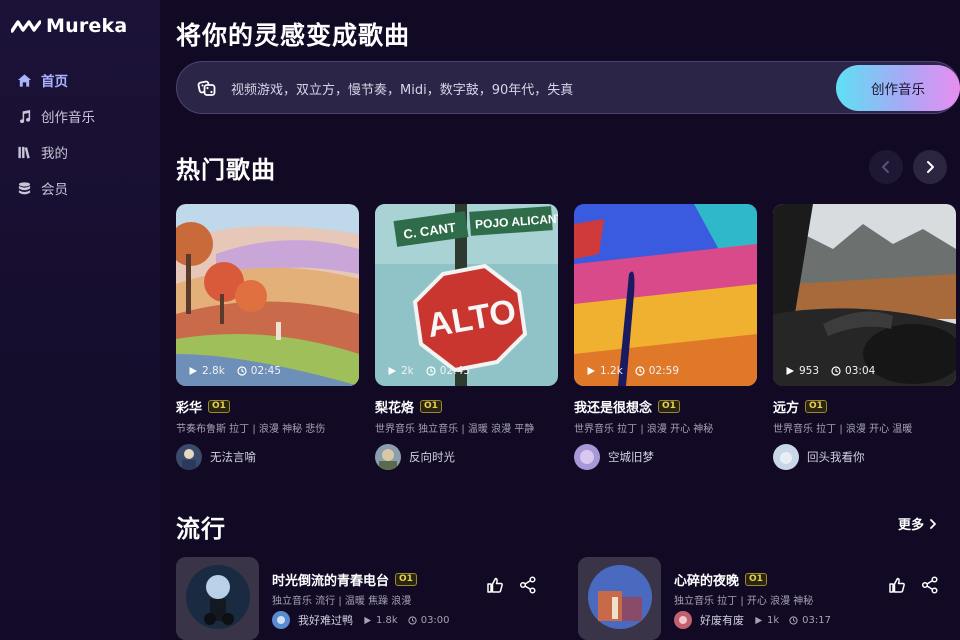  What do you see at coordinates (407, 371) in the screenshot?
I see `play-count: 2k` at bounding box center [407, 371].